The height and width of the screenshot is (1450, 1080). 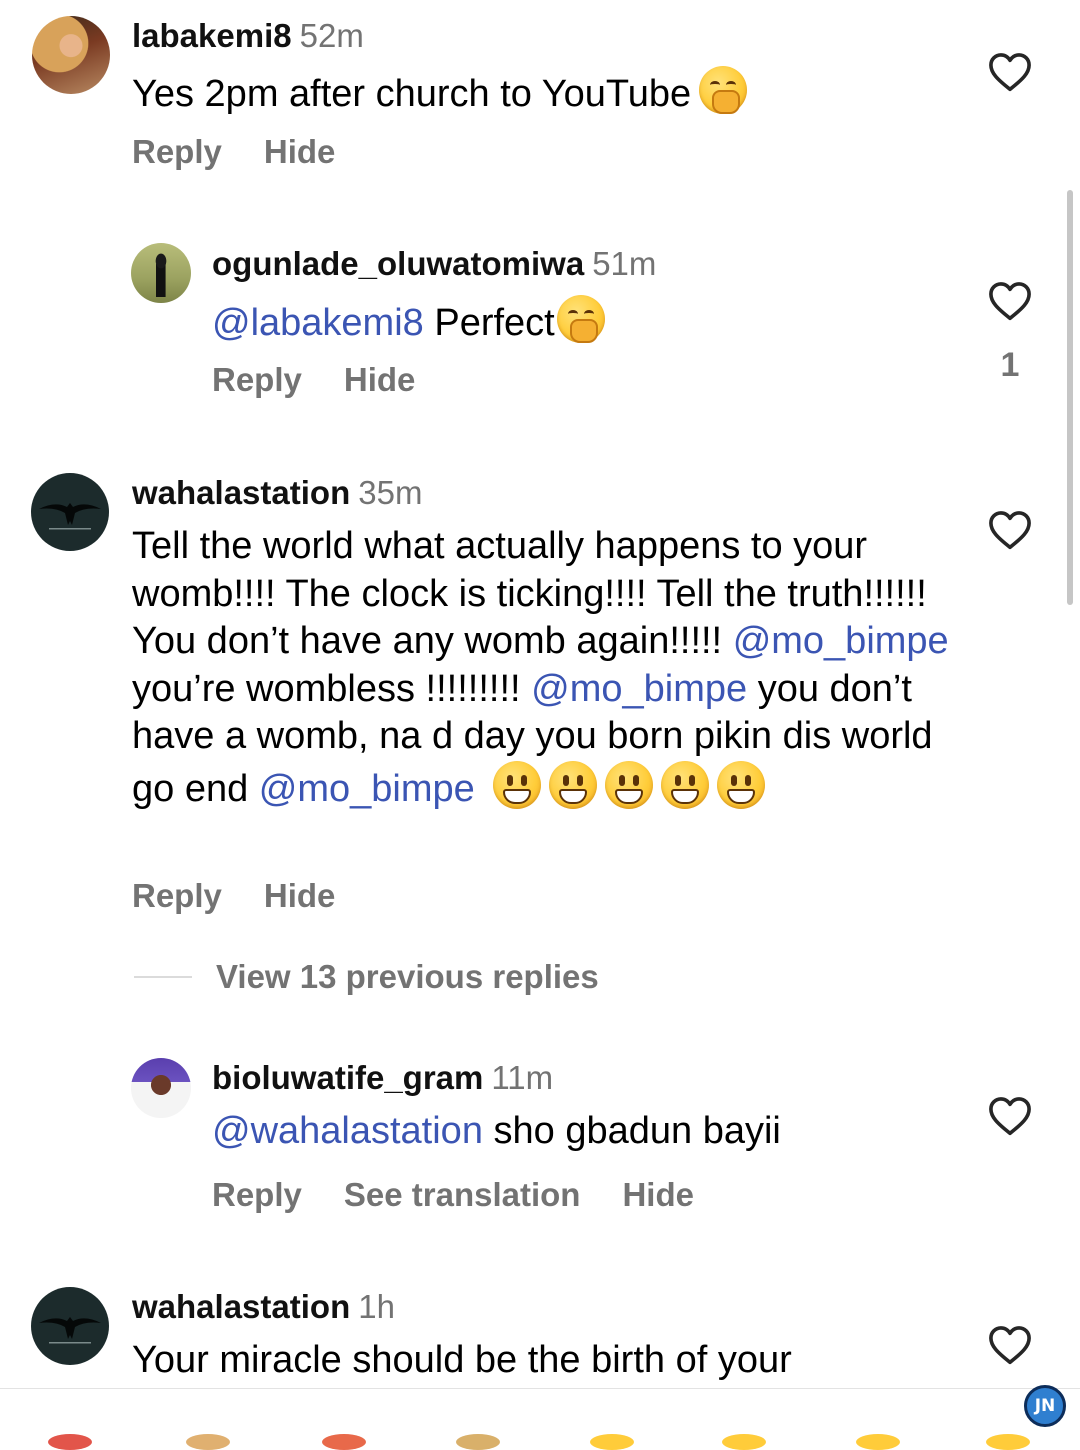 I want to click on comment-text: @labakemi8 Perfect, so click(x=622, y=321).